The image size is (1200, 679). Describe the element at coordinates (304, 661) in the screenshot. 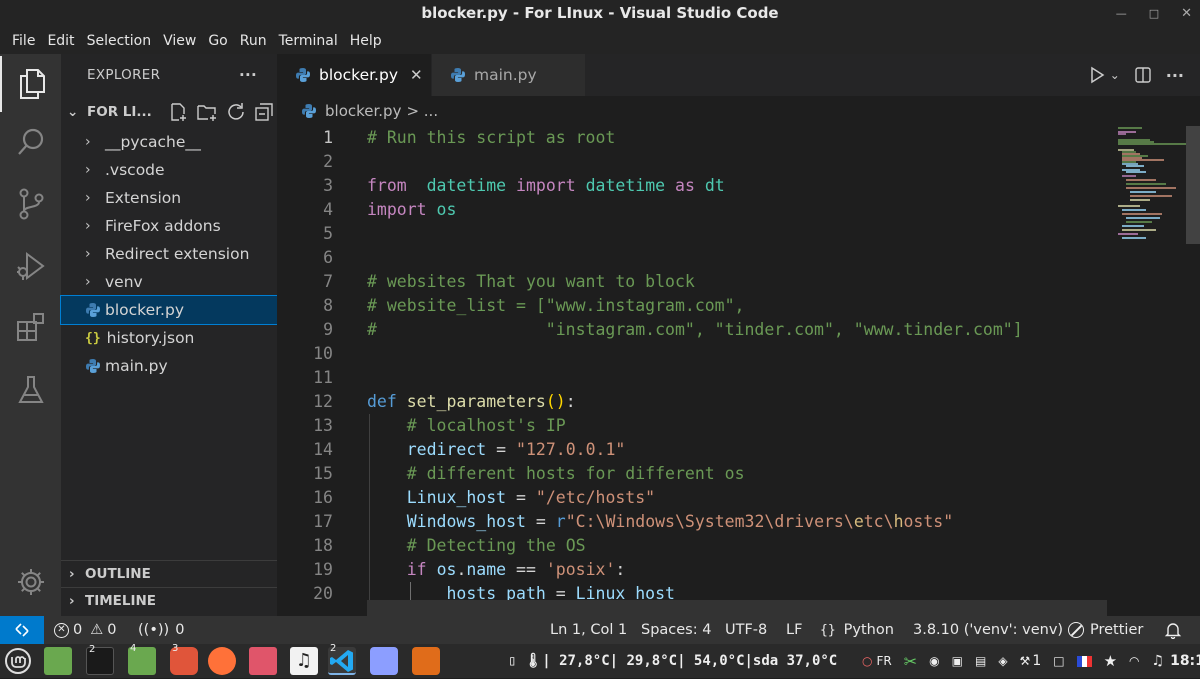

I see `music-app: ♫` at that location.